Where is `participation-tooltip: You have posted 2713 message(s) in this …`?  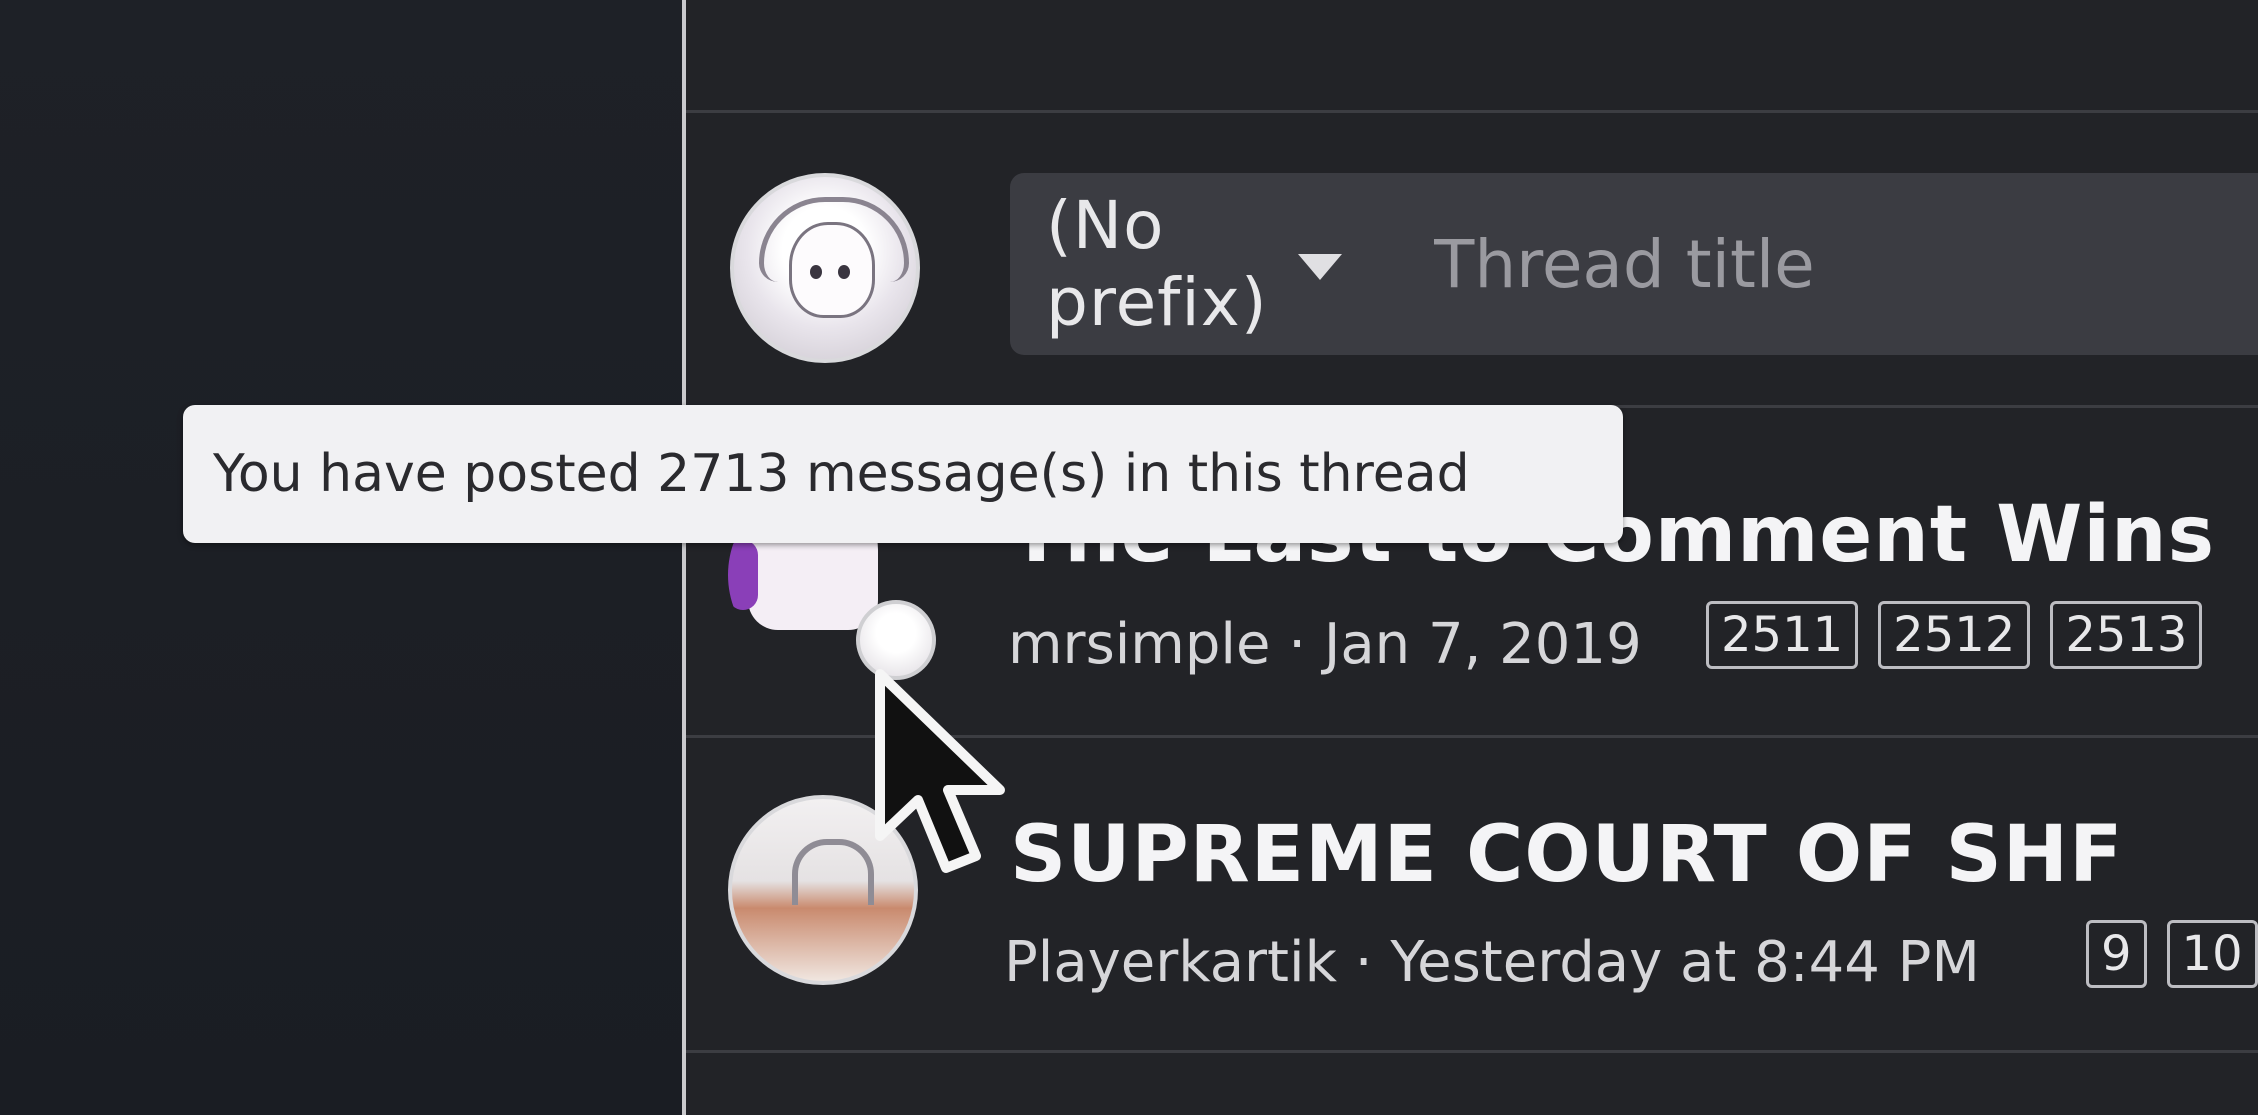
participation-tooltip: You have posted 2713 message(s) in this … is located at coordinates (903, 474).